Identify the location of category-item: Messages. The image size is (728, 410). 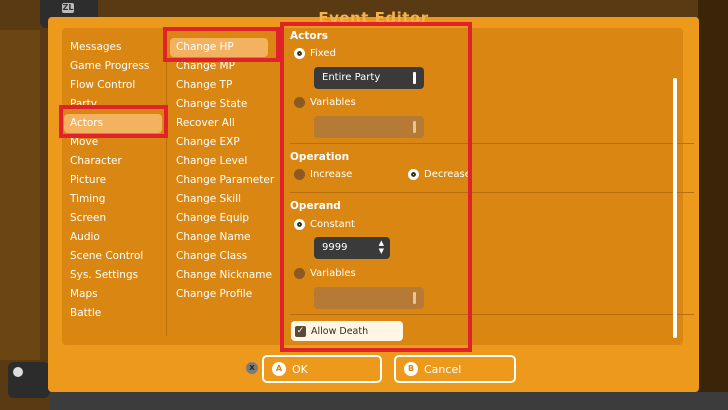
(115, 47).